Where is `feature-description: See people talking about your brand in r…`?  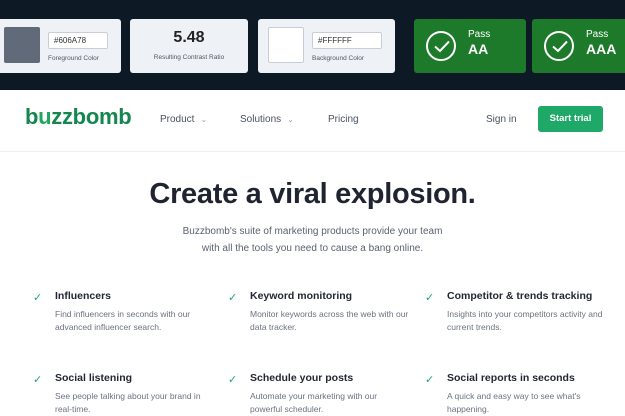 feature-description: See people talking about your brand in r… is located at coordinates (128, 402).